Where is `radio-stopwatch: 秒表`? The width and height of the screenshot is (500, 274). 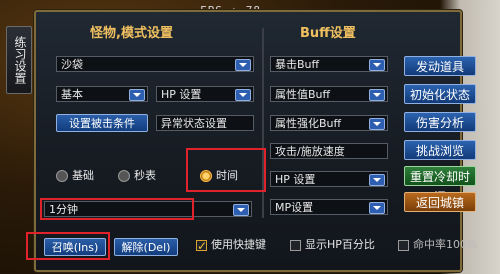 radio-stopwatch: 秒表 is located at coordinates (137, 176).